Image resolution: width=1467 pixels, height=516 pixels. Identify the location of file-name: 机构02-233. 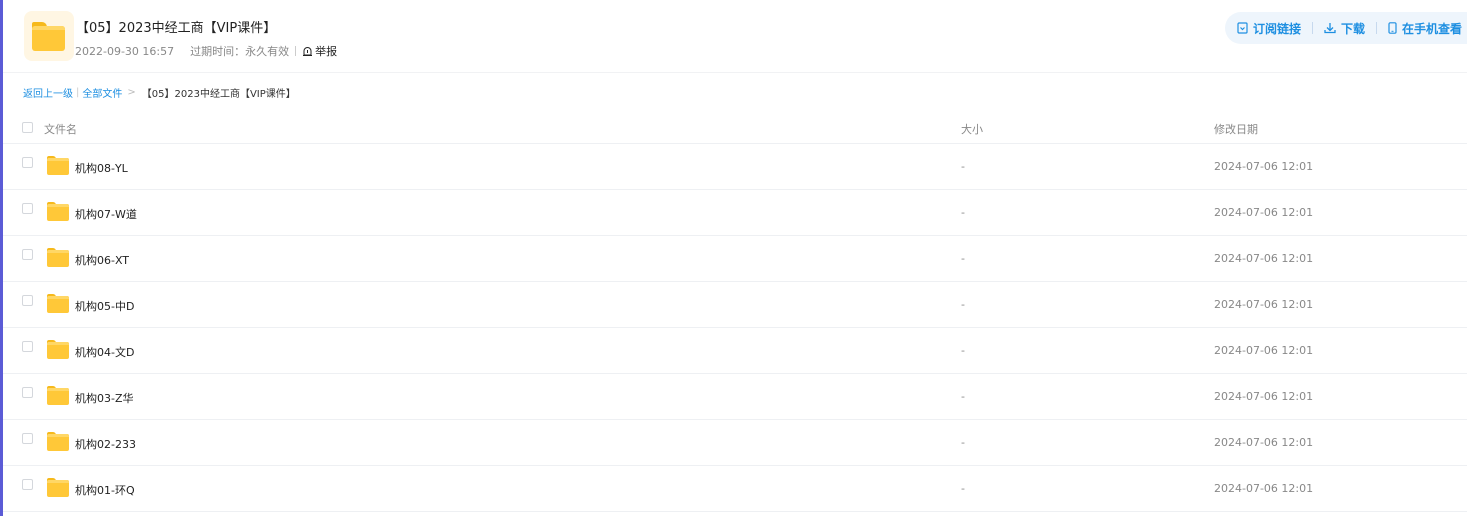
(105, 444).